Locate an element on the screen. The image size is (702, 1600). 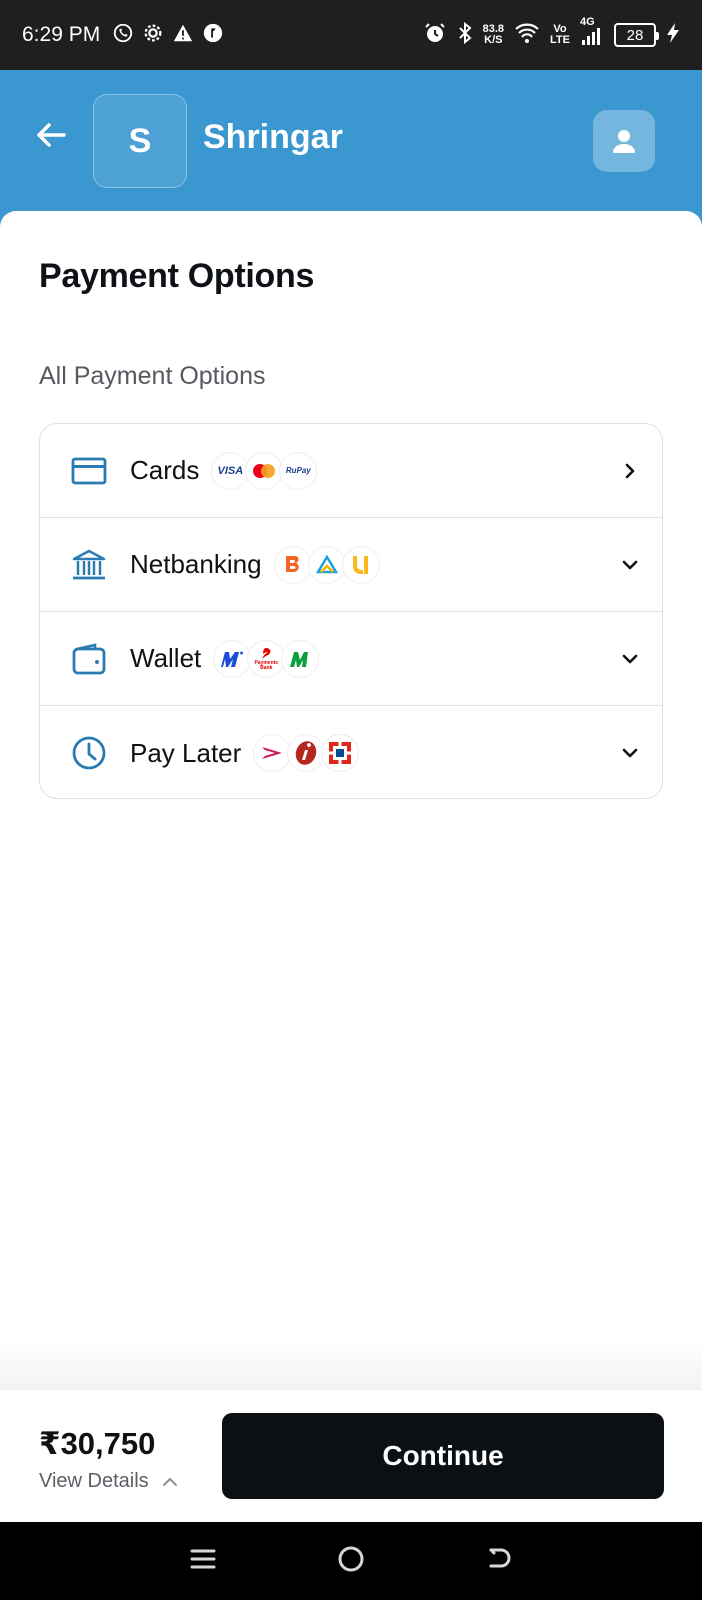
mastercard-logo is located at coordinates (264, 470).